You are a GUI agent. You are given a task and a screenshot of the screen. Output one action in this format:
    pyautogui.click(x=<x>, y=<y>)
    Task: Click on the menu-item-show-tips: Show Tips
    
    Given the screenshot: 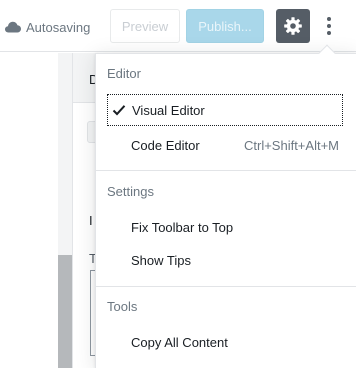 What is the action you would take?
    pyautogui.click(x=225, y=260)
    